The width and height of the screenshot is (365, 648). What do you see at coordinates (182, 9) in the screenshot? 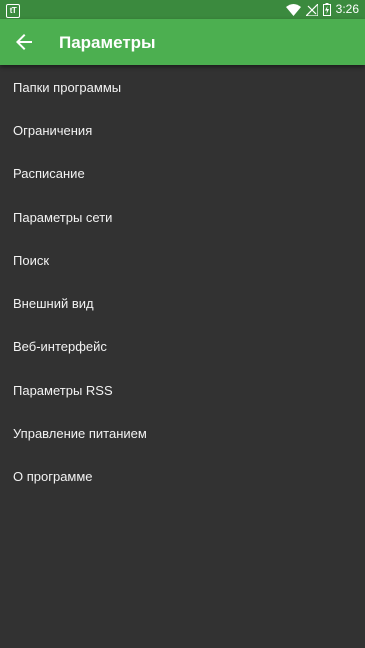
I see `status-bar: tT 3:26` at bounding box center [182, 9].